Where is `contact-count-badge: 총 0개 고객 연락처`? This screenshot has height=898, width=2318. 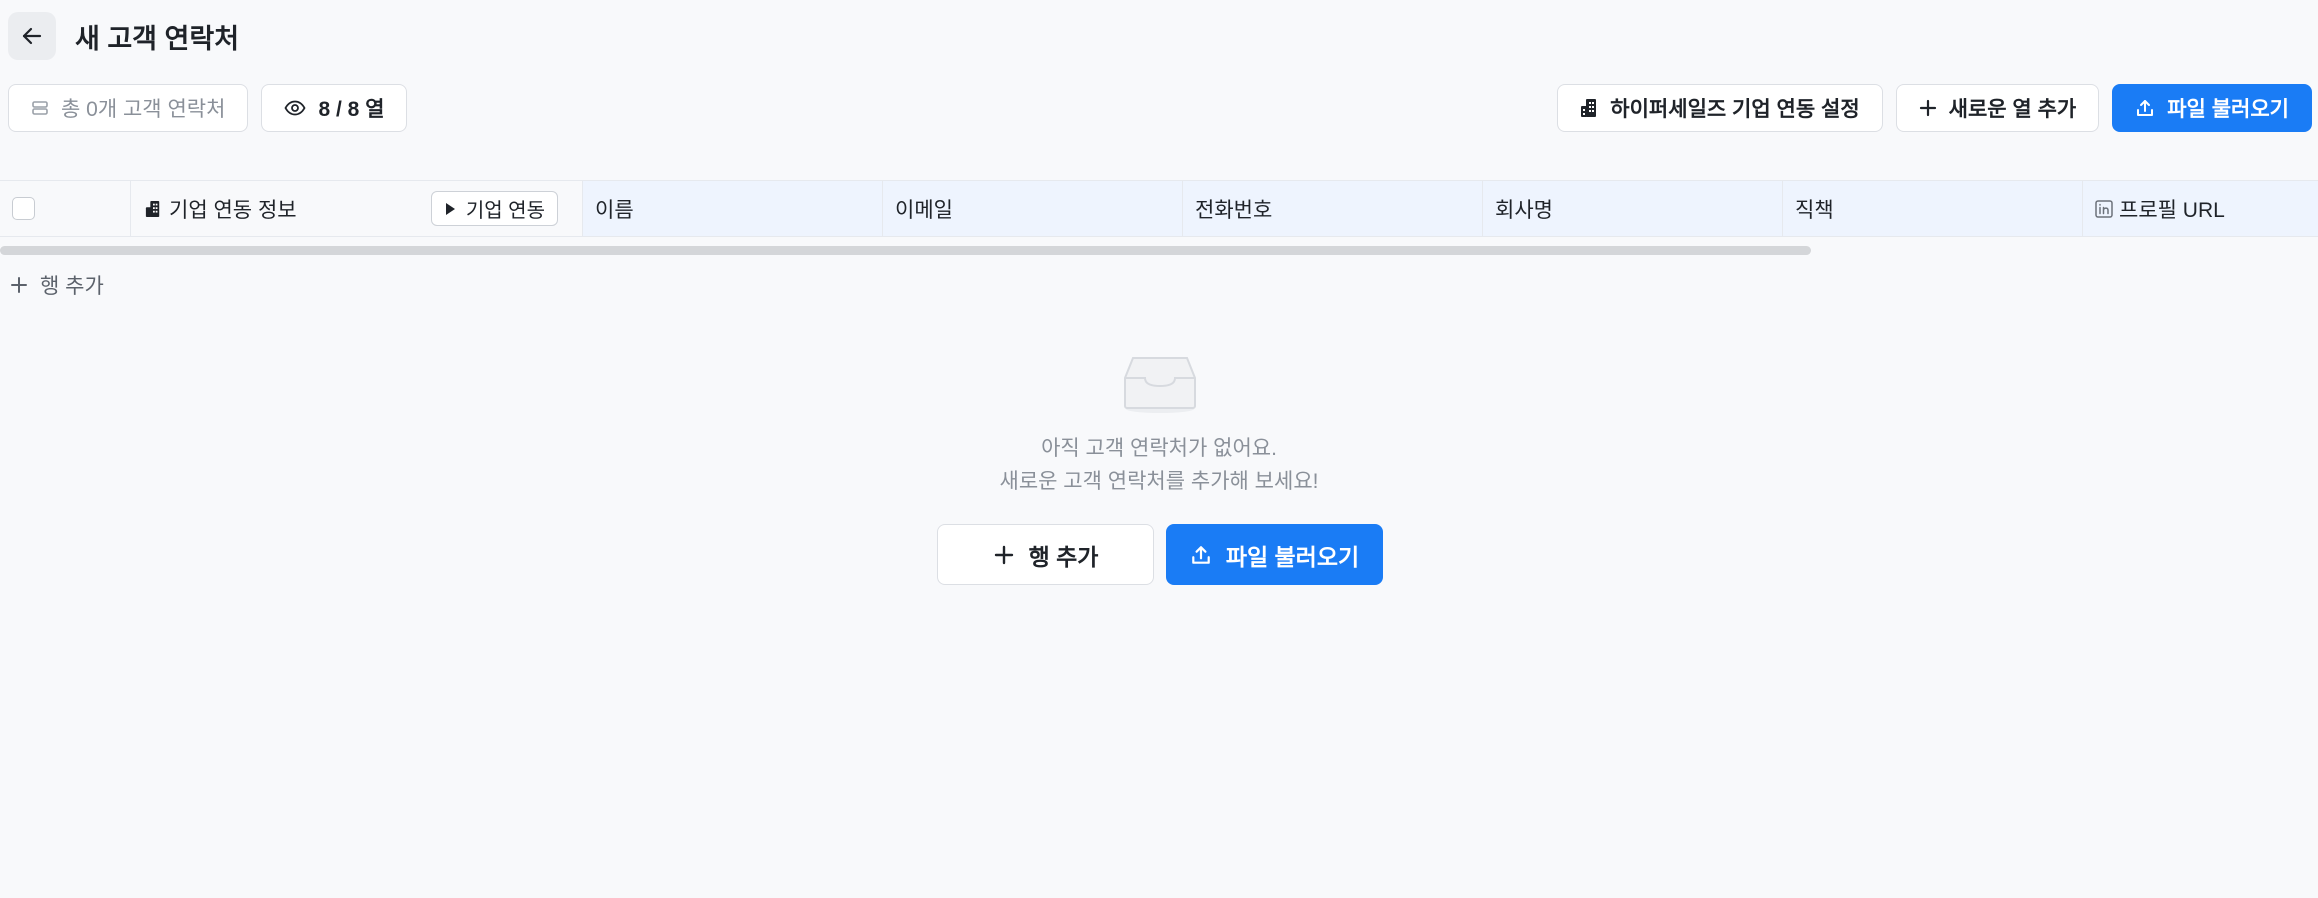
contact-count-badge: 총 0개 고객 연락처 is located at coordinates (128, 108).